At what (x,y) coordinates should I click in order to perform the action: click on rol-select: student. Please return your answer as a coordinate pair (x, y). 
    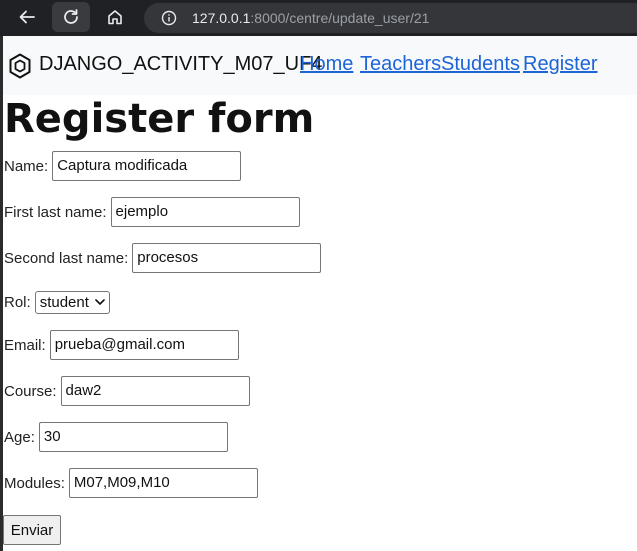
    Looking at the image, I should click on (72, 302).